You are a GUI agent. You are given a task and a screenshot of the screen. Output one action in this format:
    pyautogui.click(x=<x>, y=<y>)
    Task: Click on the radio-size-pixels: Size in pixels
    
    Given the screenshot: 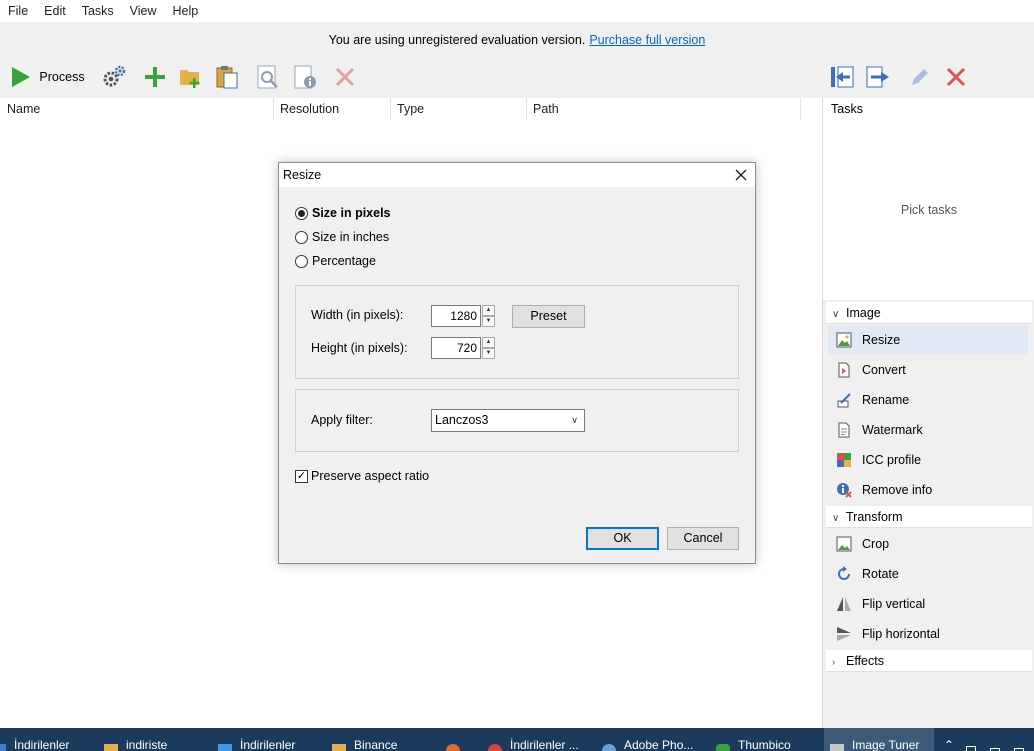 What is the action you would take?
    pyautogui.click(x=343, y=213)
    